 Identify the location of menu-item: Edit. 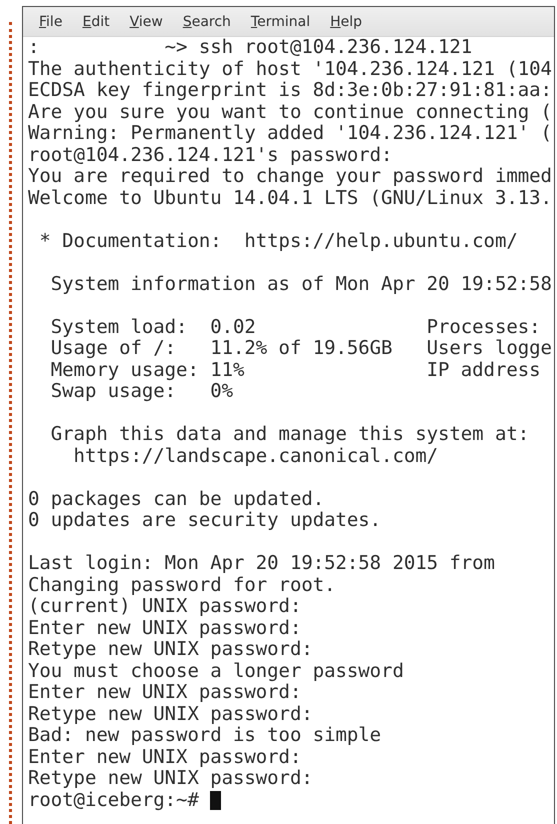
(96, 22).